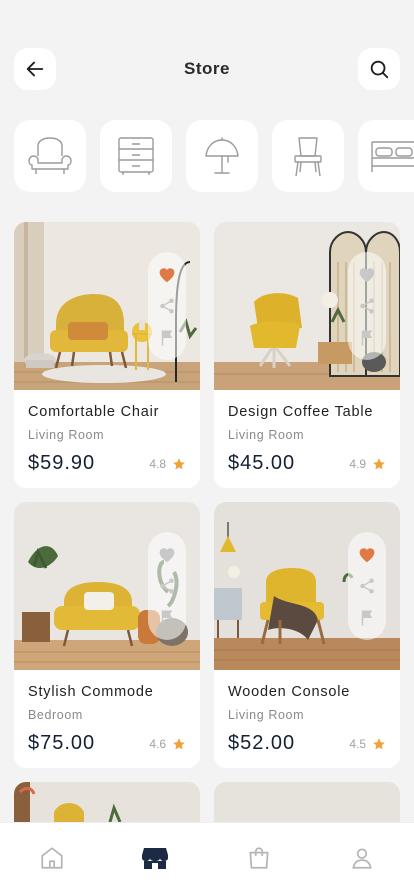 The image size is (414, 896). I want to click on category-lamp, so click(222, 156).